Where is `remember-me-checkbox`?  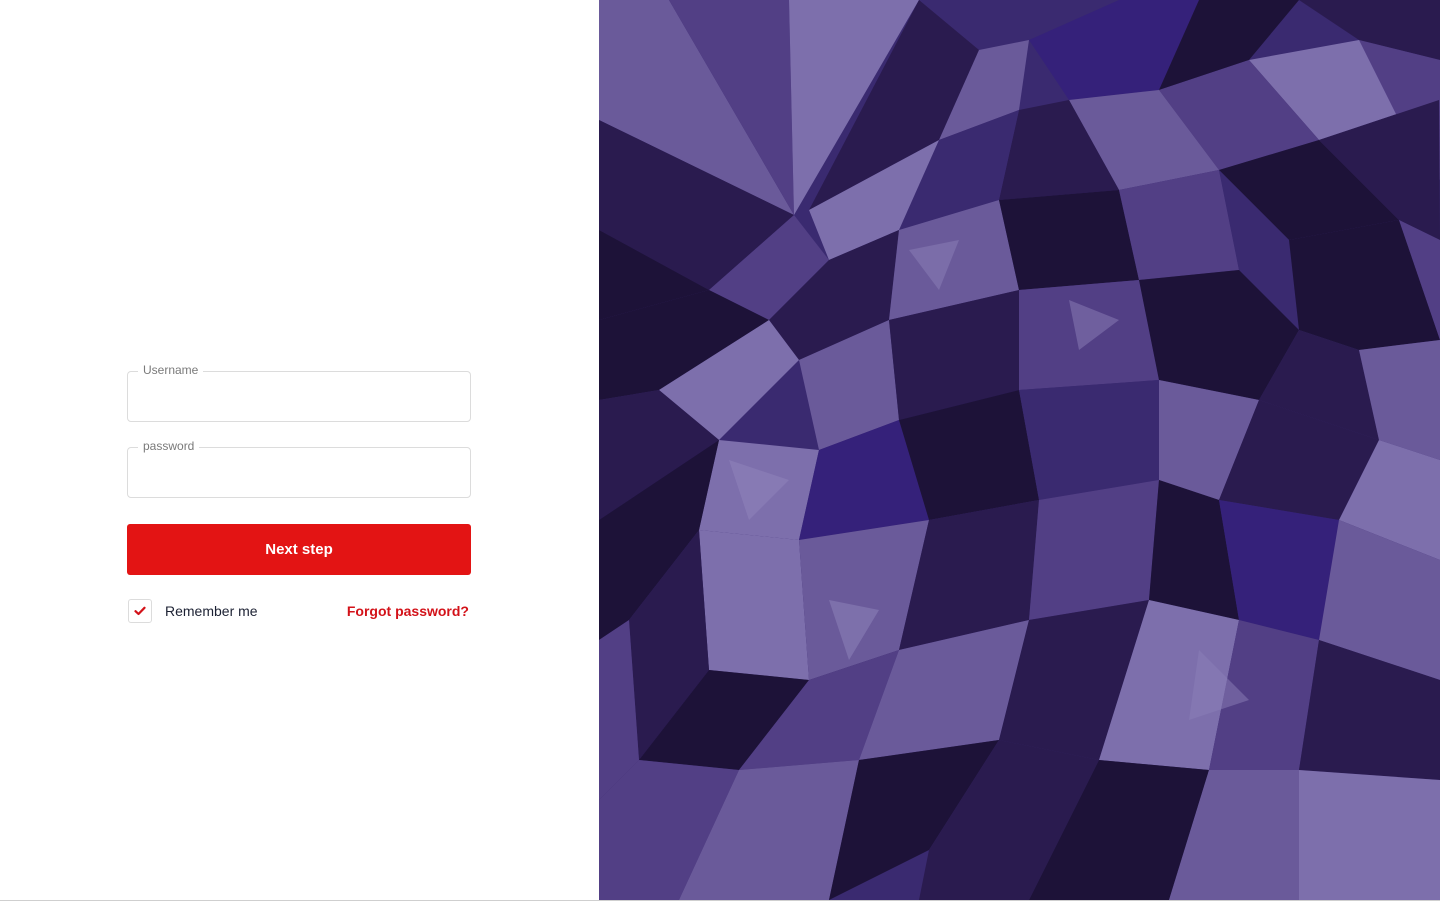 remember-me-checkbox is located at coordinates (140, 611).